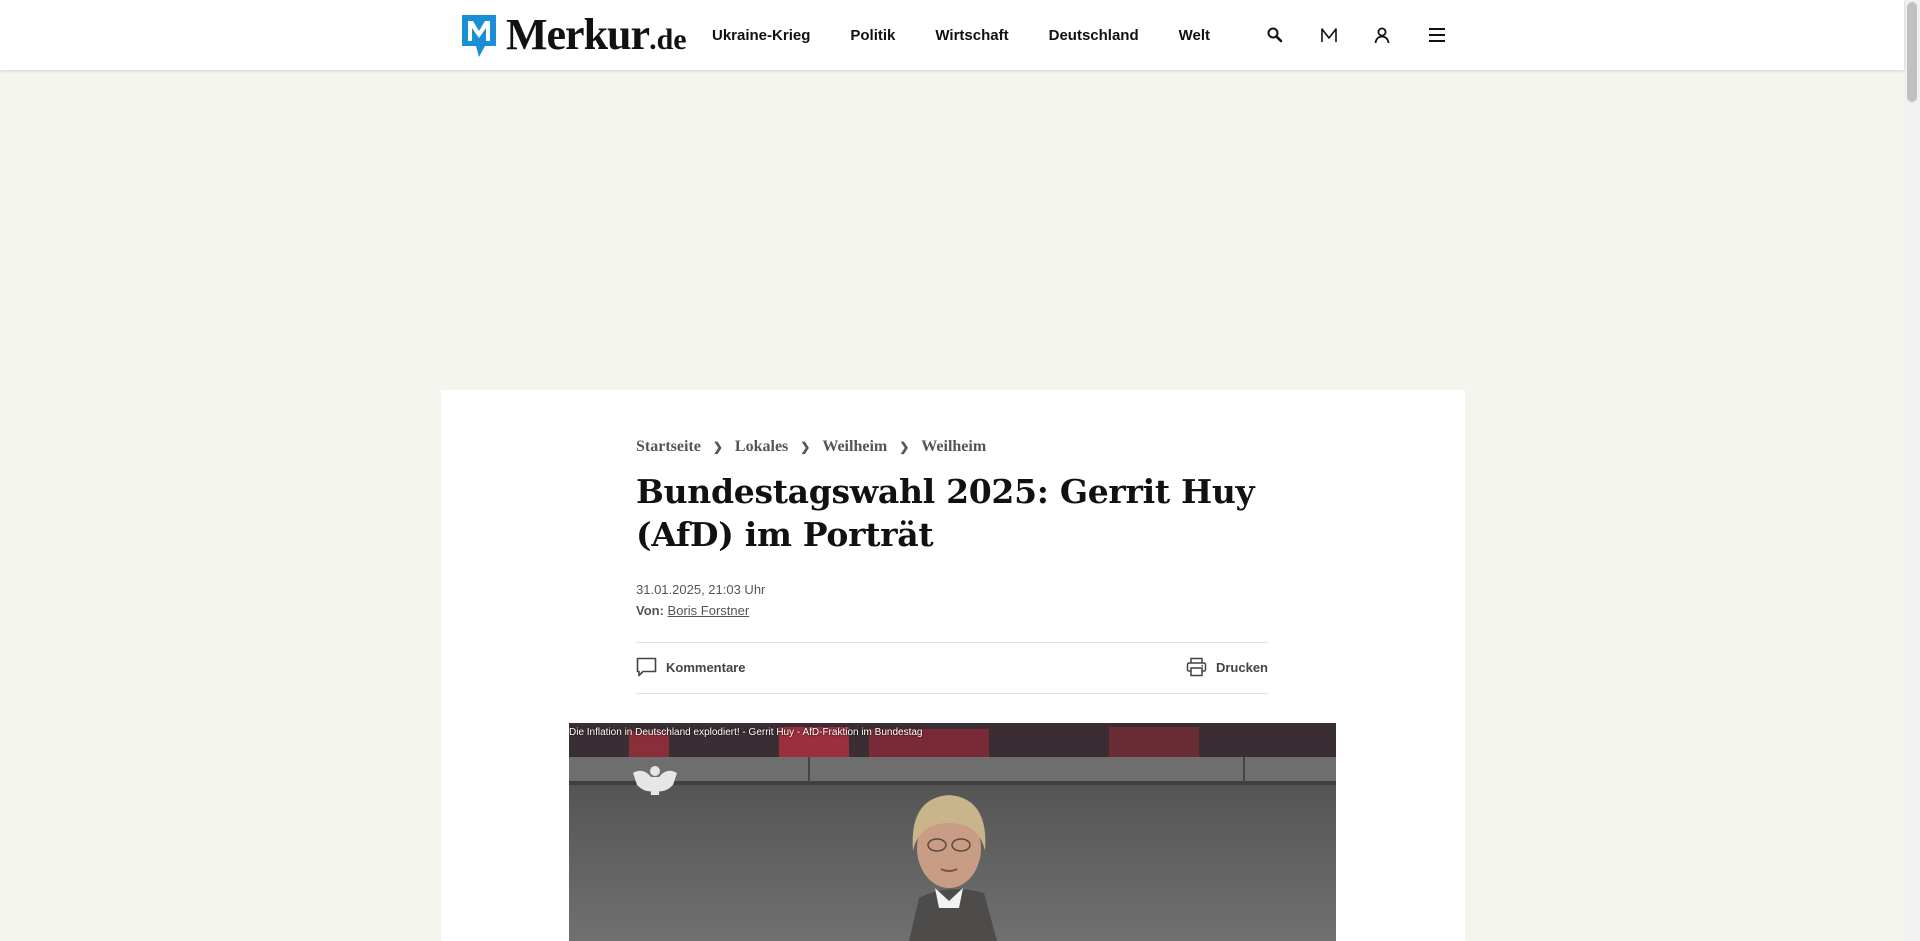 The width and height of the screenshot is (1920, 941). I want to click on article-byline: Von: Boris Forstner, so click(692, 610).